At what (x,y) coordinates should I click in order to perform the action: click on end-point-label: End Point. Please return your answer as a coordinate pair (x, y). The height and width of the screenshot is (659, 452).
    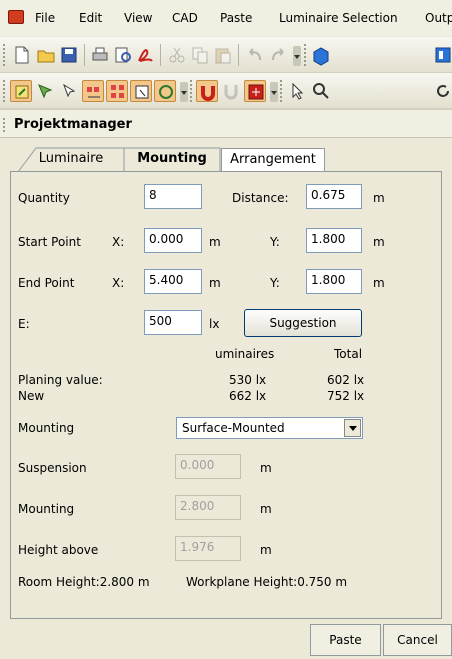
    Looking at the image, I should click on (46, 283).